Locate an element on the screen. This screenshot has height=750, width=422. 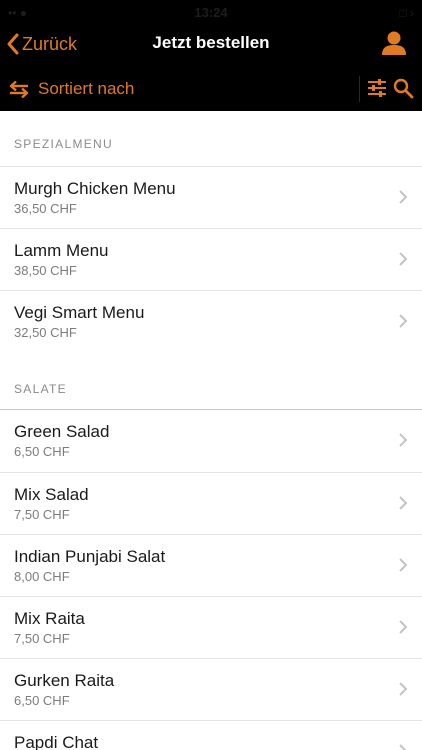
sort-label: Sortiert nach is located at coordinates (86, 88).